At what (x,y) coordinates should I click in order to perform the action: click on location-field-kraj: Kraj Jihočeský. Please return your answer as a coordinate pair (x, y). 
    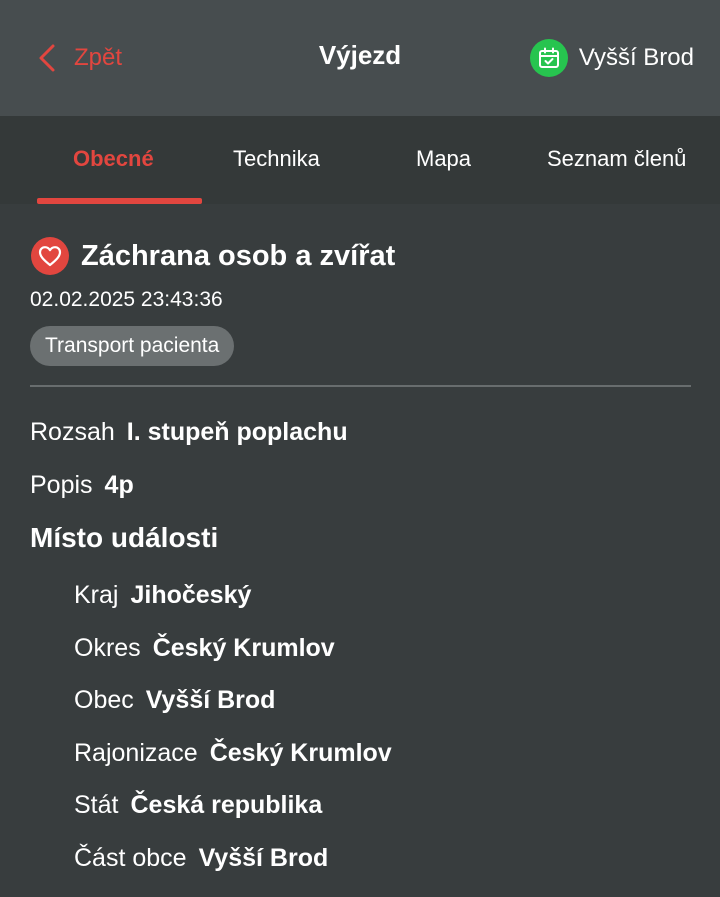
    Looking at the image, I should click on (162, 595).